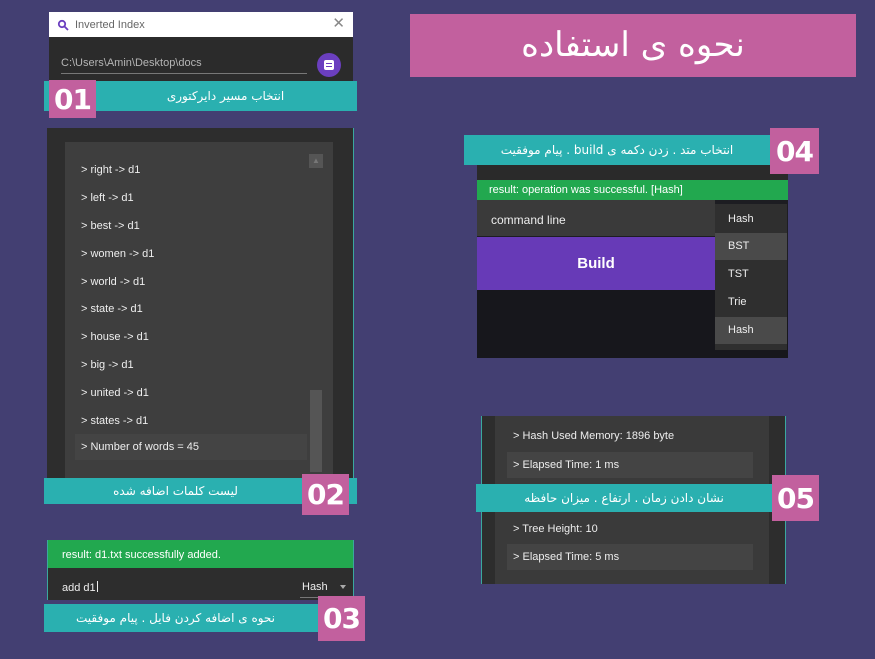 The height and width of the screenshot is (659, 875). I want to click on list-item: > states -> d1, so click(115, 421).